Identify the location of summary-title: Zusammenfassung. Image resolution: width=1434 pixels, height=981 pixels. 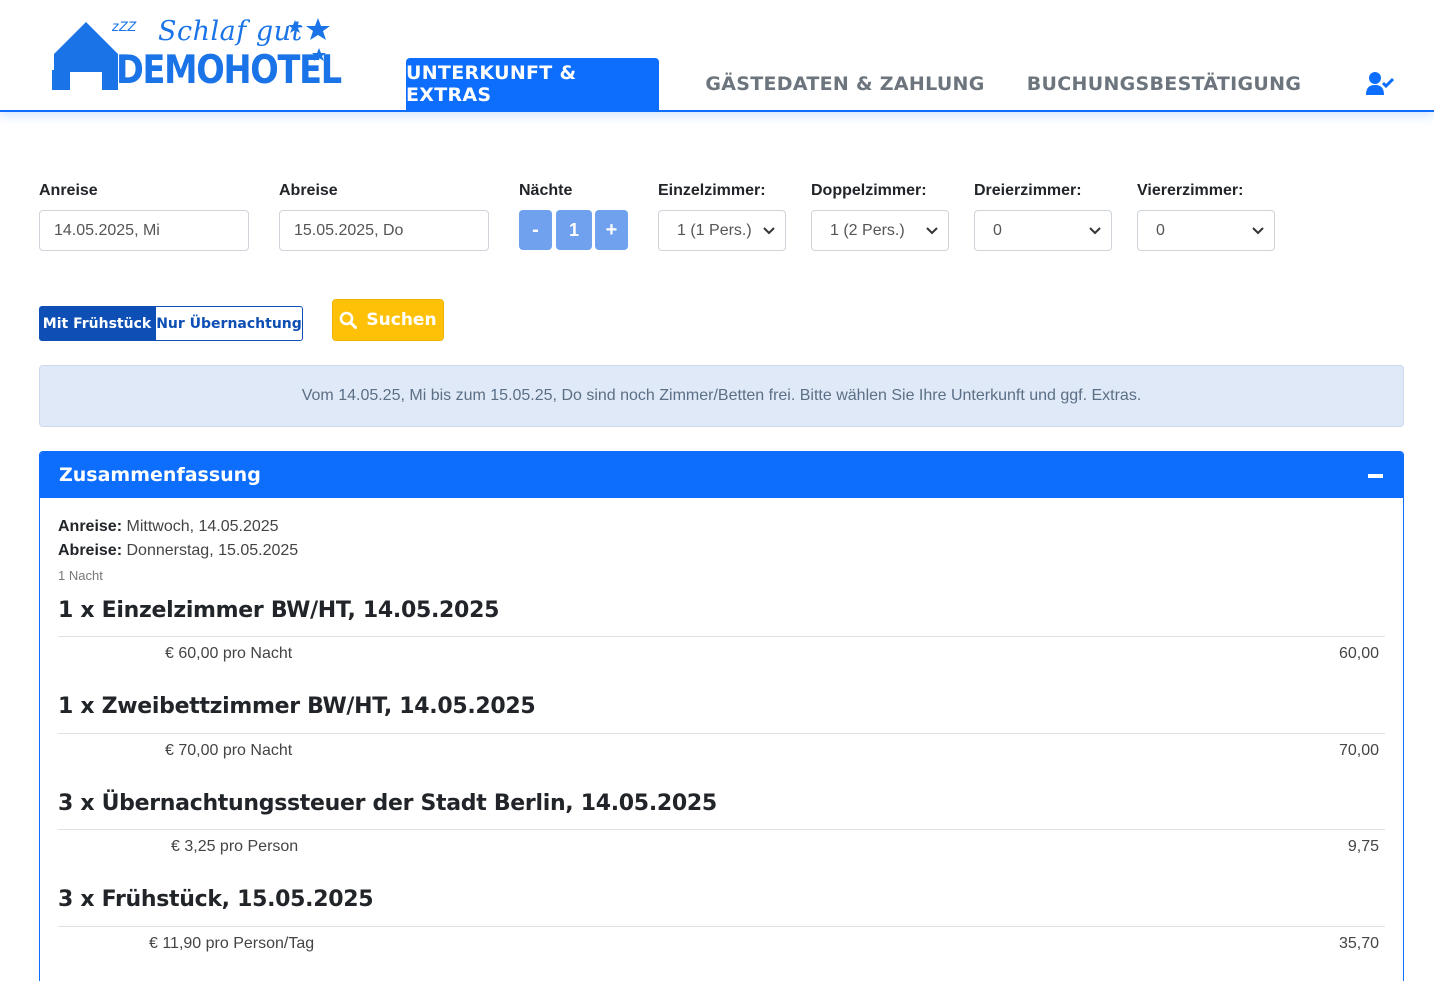
(160, 475).